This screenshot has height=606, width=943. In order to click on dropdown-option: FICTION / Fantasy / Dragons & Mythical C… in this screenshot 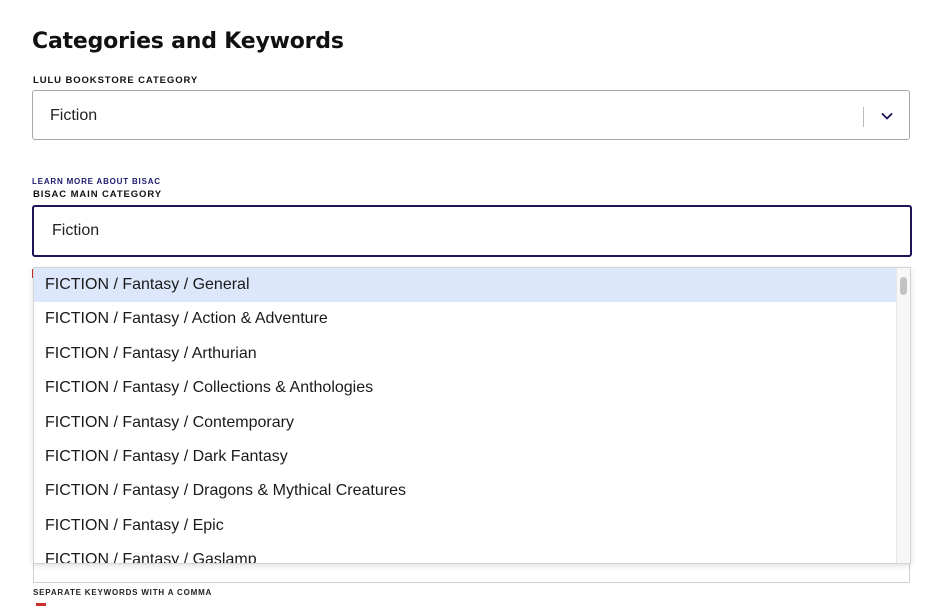, I will do `click(465, 491)`.